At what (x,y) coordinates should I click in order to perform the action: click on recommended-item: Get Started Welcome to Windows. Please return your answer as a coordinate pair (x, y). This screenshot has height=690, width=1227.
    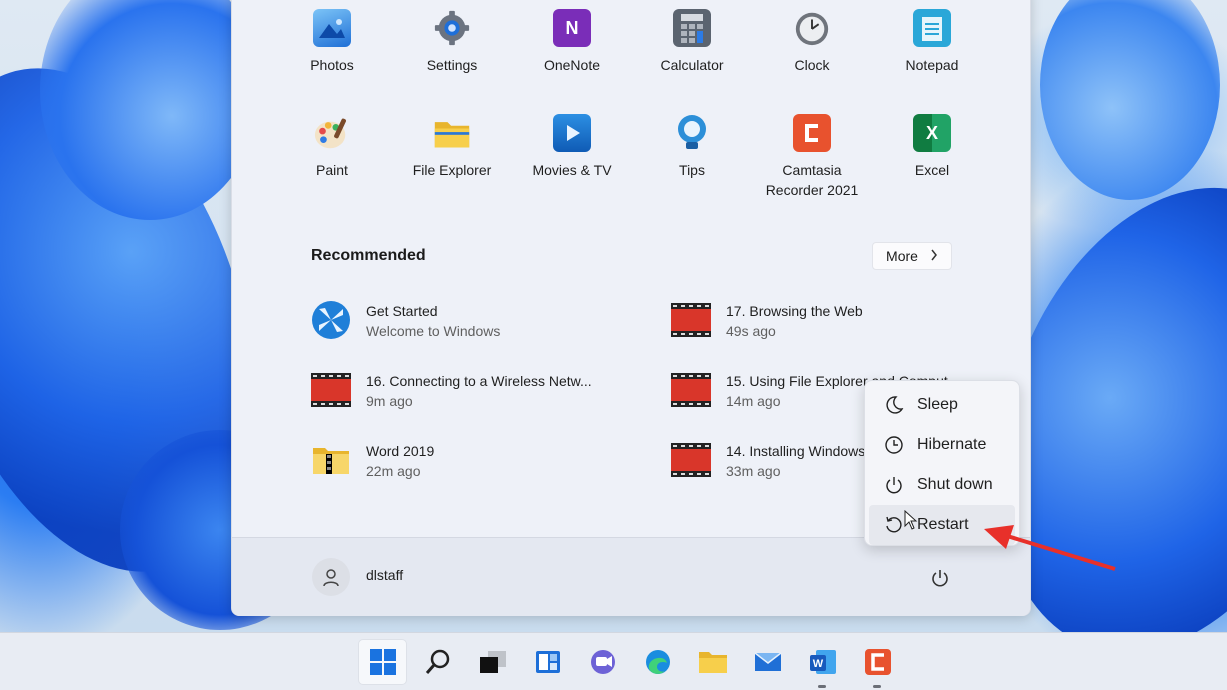
    Looking at the image, I should click on (482, 326).